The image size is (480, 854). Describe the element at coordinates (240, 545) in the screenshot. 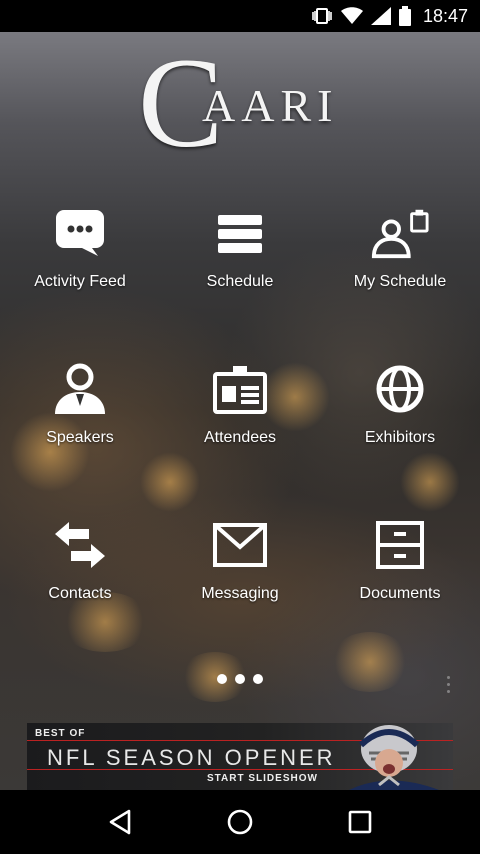

I see `envelope-icon` at that location.